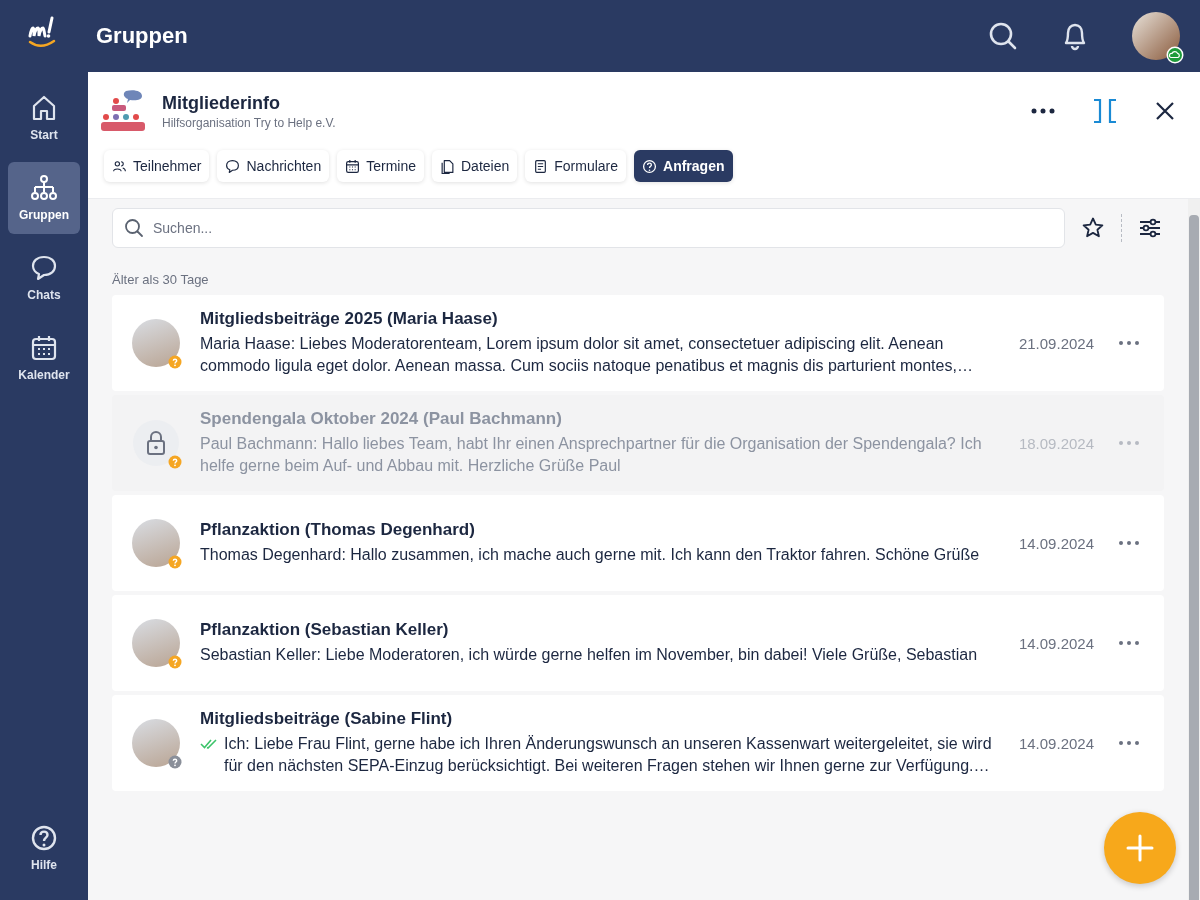 The width and height of the screenshot is (1200, 900). What do you see at coordinates (1194, 557) in the screenshot?
I see `scrollbar-thumb` at bounding box center [1194, 557].